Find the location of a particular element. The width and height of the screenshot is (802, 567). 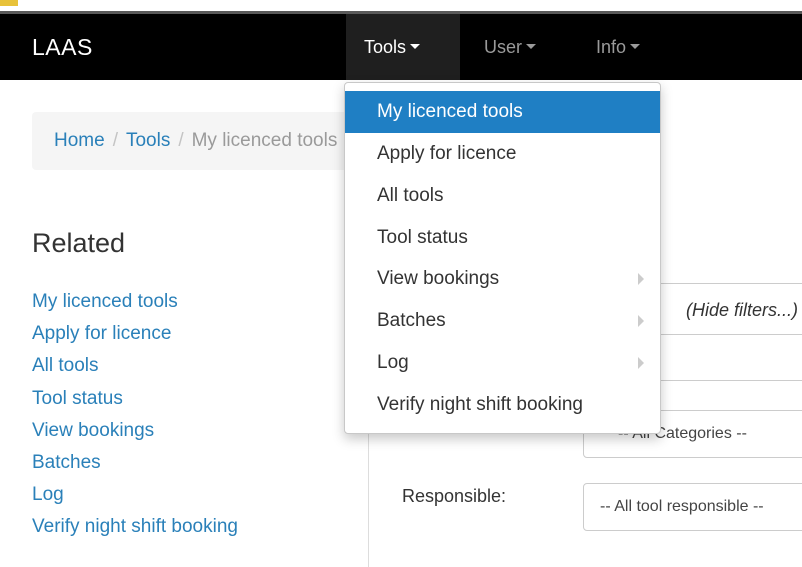

brand-logo: LAAS is located at coordinates (62, 47).